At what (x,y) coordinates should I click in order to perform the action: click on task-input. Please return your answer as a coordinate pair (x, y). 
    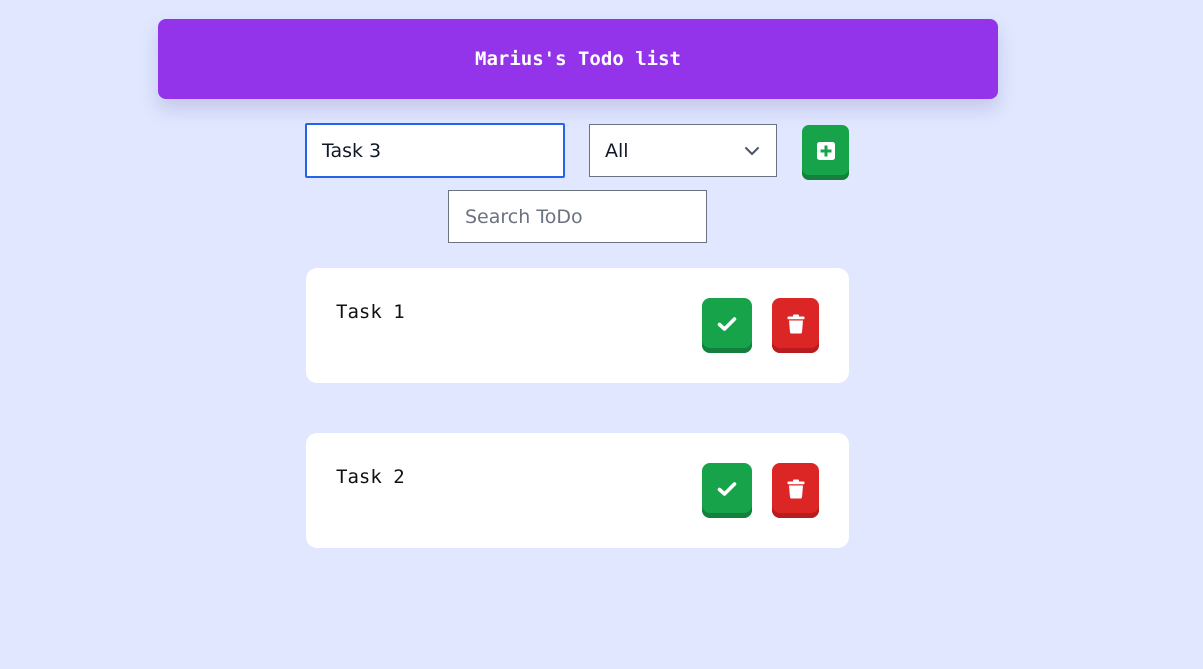
    Looking at the image, I should click on (435, 150).